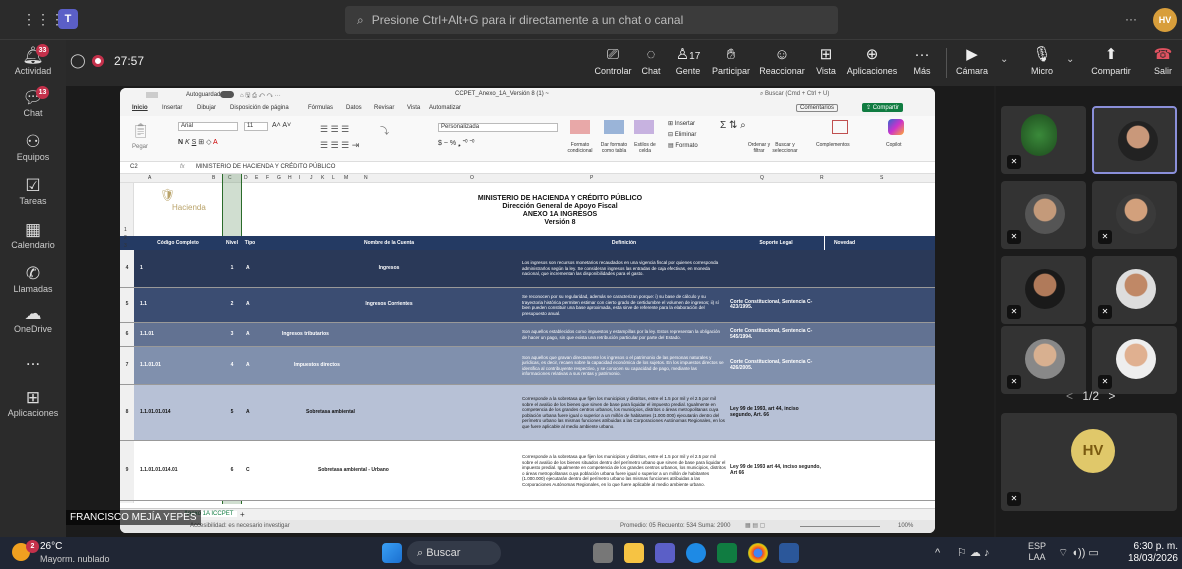 The height and width of the screenshot is (569, 1182). What do you see at coordinates (198, 142) in the screenshot?
I see `bold-italic-underline-icons: N K S ⊞ ◇ A` at bounding box center [198, 142].